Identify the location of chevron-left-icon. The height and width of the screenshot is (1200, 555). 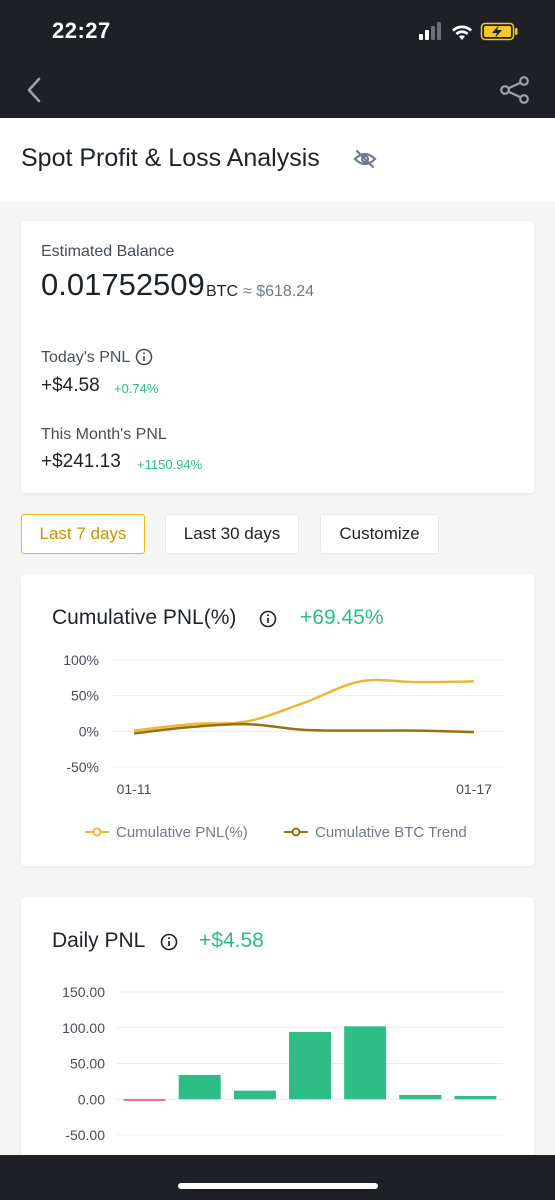
(34, 90).